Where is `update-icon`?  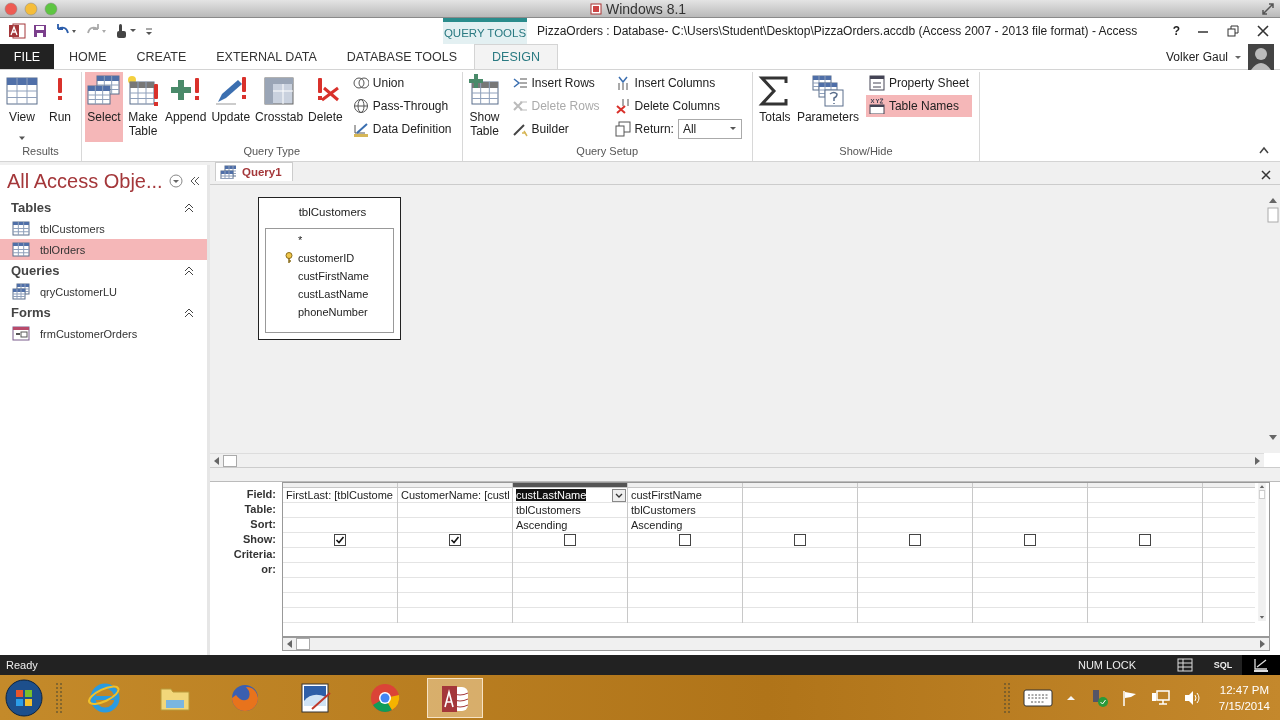 update-icon is located at coordinates (230, 91).